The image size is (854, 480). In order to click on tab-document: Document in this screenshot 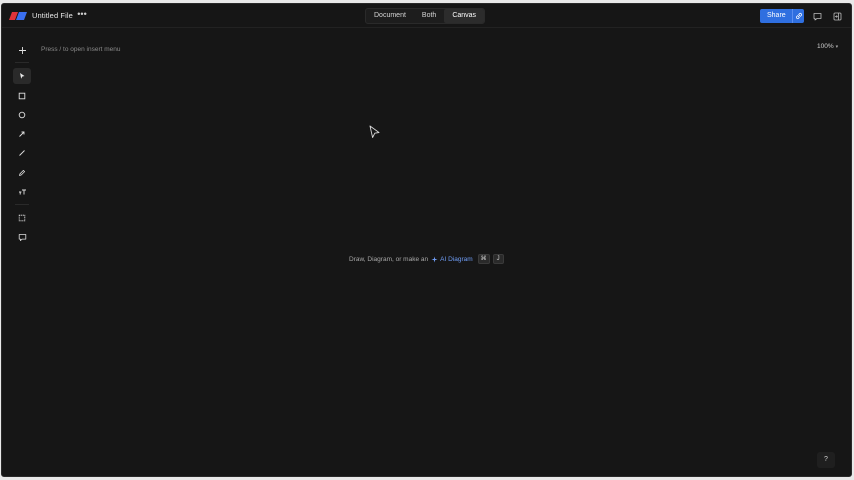, I will do `click(390, 16)`.